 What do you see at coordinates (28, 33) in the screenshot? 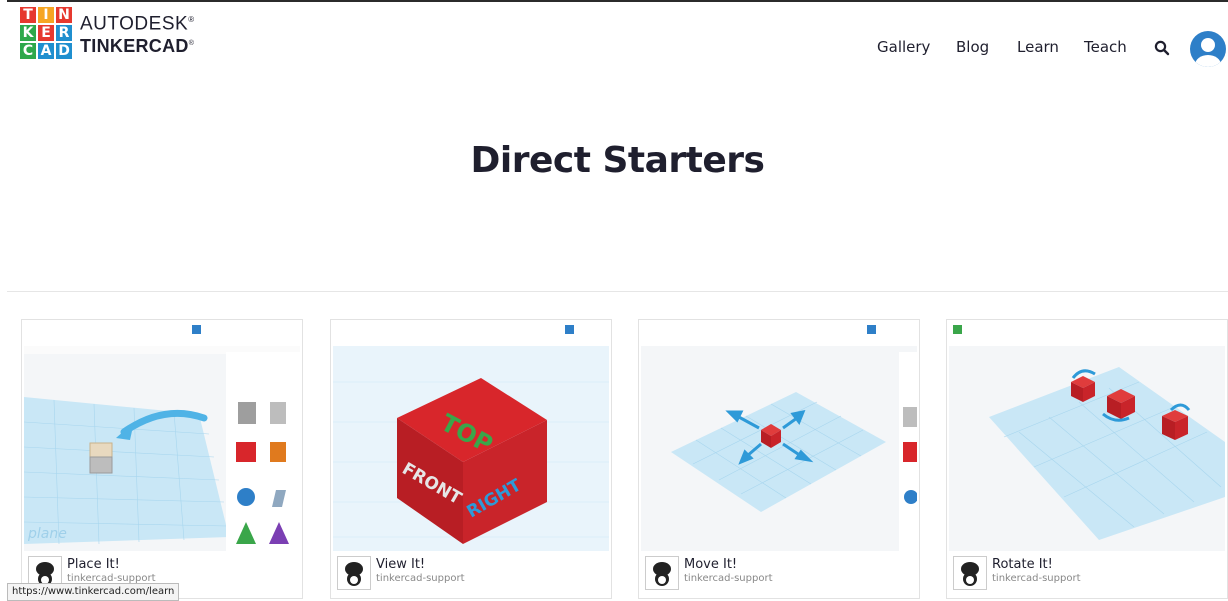
I see `logo-letter: K` at bounding box center [28, 33].